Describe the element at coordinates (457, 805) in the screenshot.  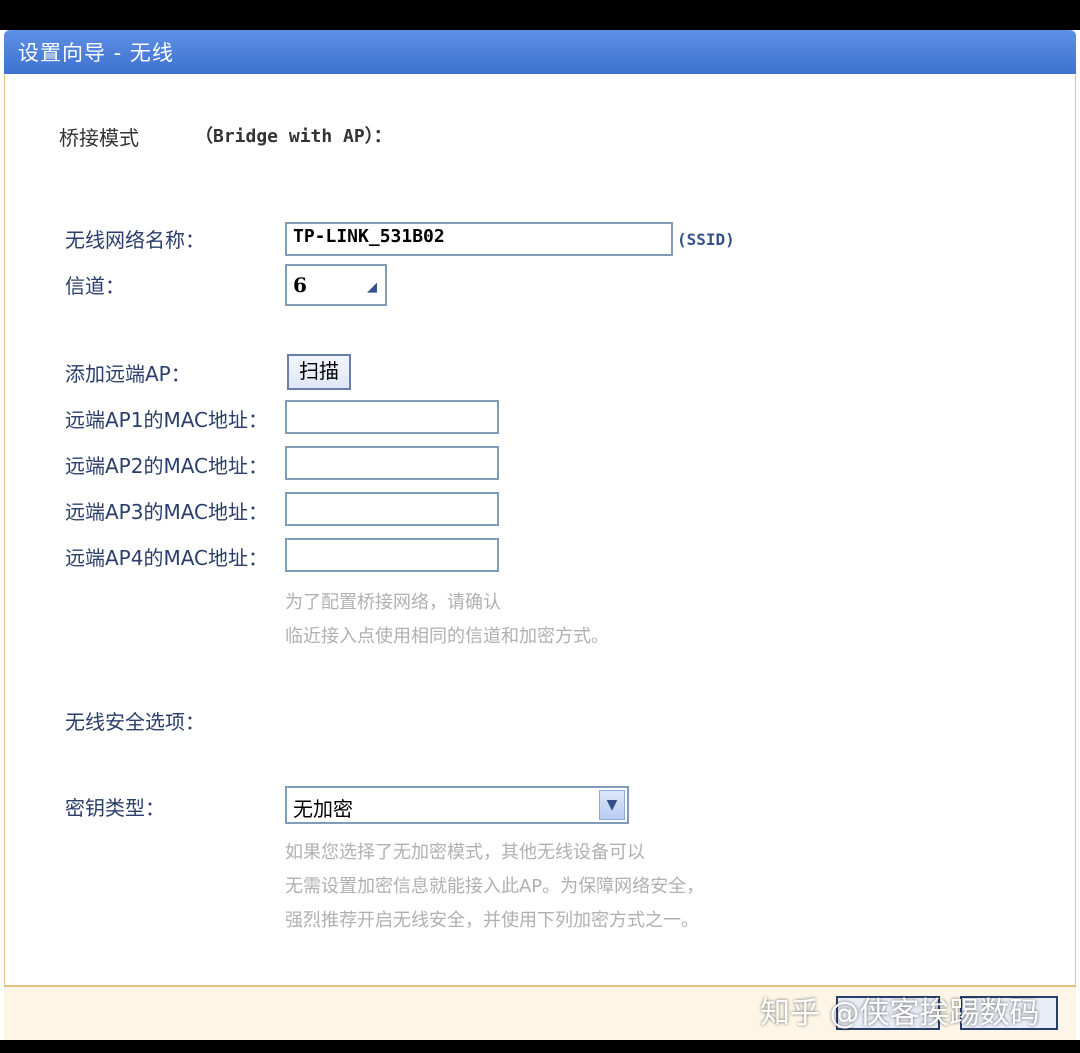
I see `key-type-select: 无加密 ▼` at that location.